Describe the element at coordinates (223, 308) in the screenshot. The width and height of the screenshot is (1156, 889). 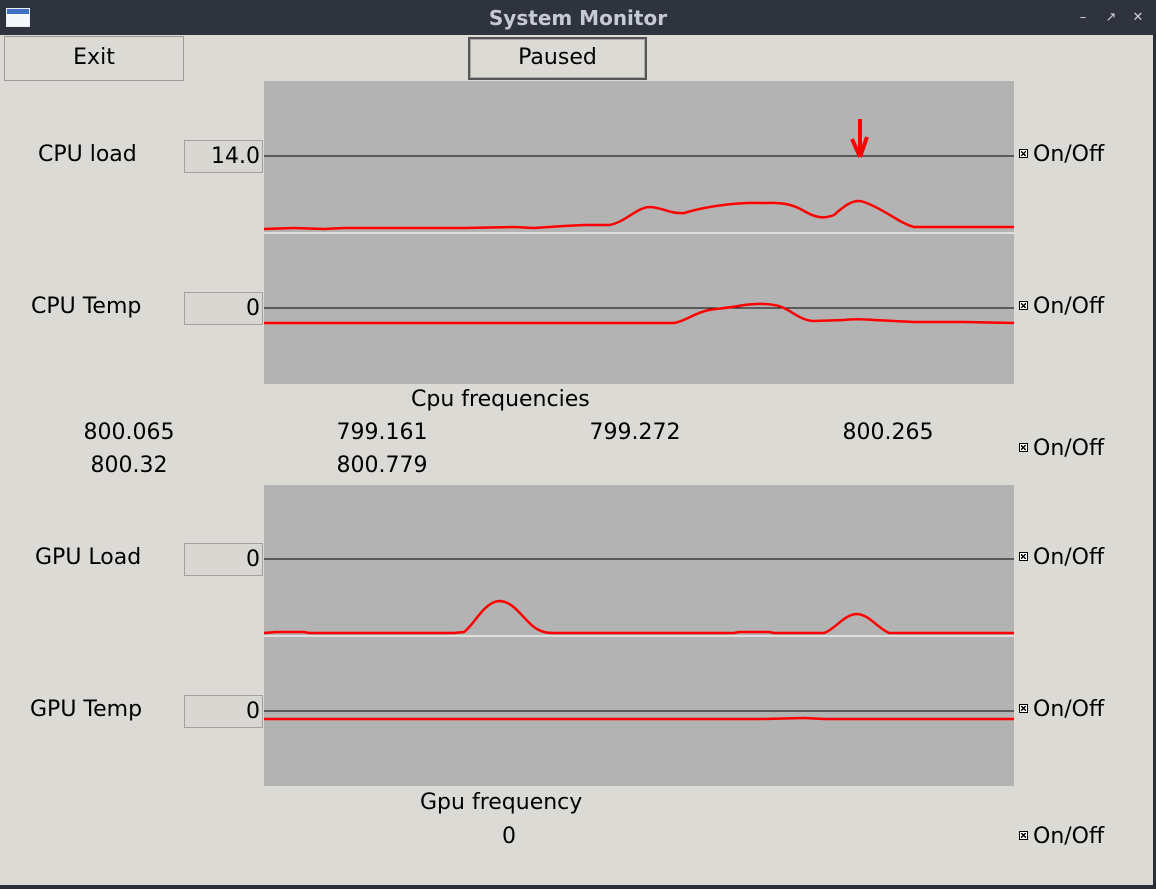
I see `cpu-temp-value: 0` at that location.